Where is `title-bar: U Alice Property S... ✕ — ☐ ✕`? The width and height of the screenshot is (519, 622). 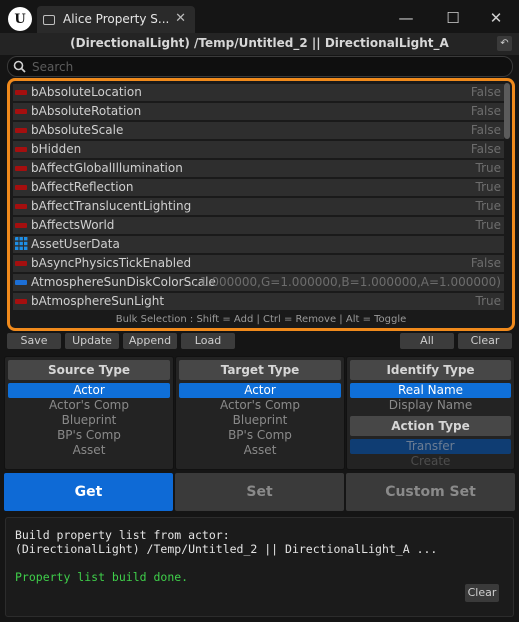 title-bar: U Alice Property S... ✕ — ☐ ✕ is located at coordinates (259, 18).